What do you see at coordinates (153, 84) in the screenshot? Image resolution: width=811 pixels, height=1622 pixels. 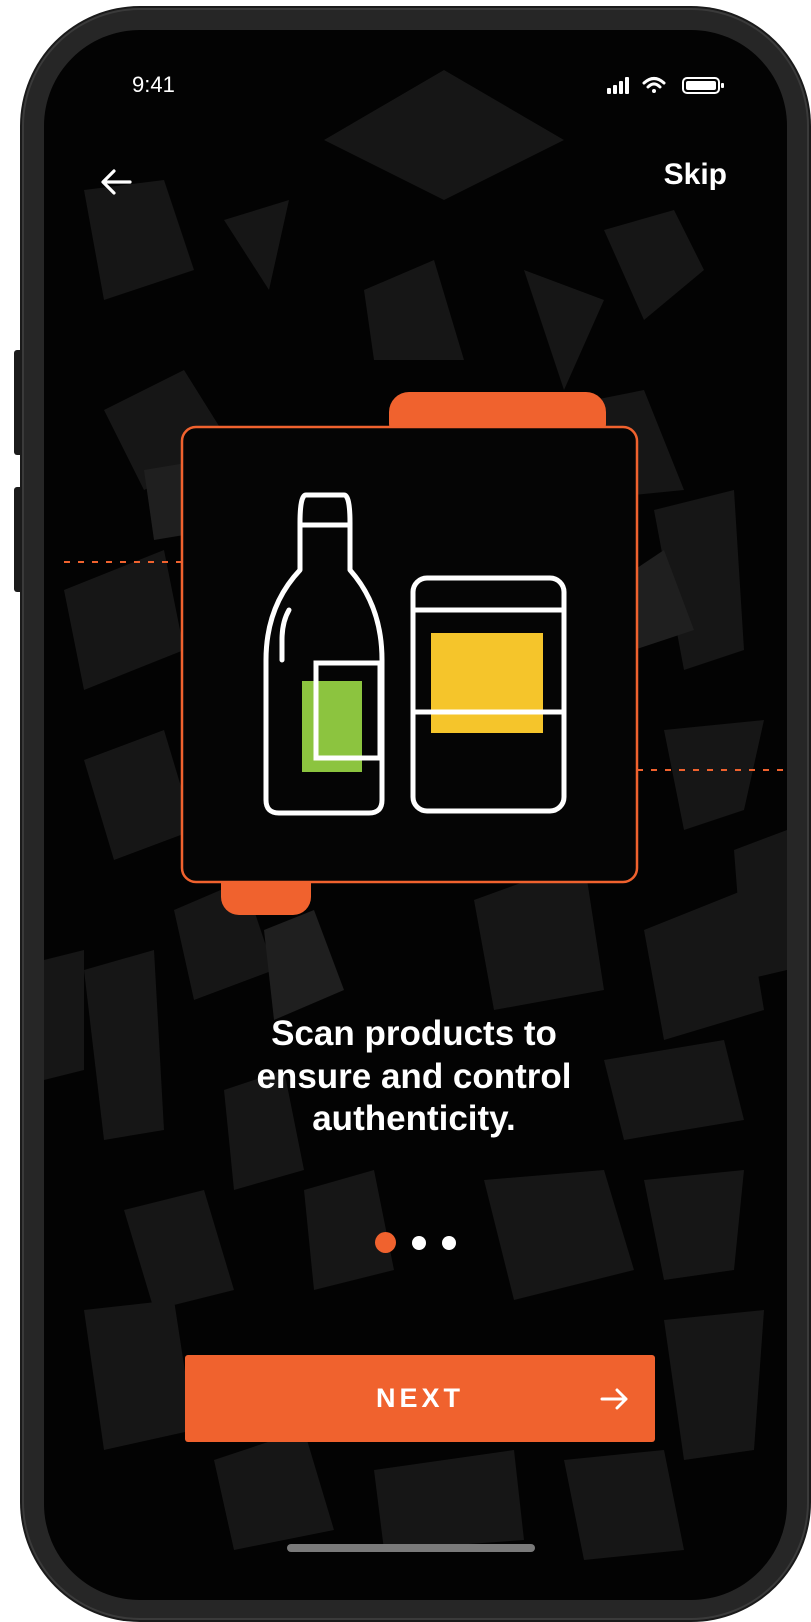 I see `status-time: 9:41` at bounding box center [153, 84].